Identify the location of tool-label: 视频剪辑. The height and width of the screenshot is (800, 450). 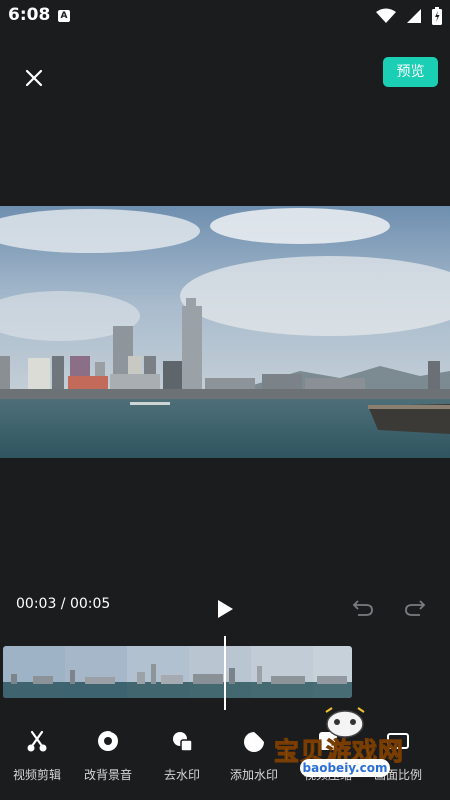
(36, 775).